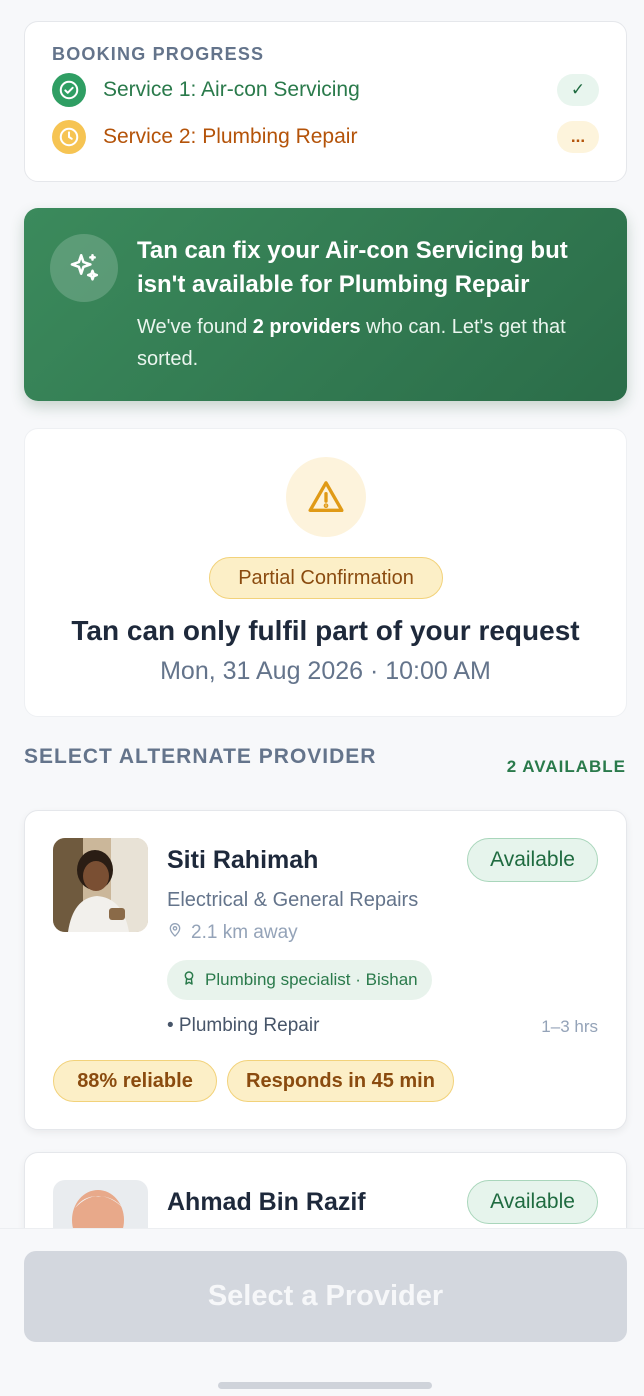 This screenshot has height=1396, width=644. What do you see at coordinates (69, 90) in the screenshot?
I see `check-circle-icon` at bounding box center [69, 90].